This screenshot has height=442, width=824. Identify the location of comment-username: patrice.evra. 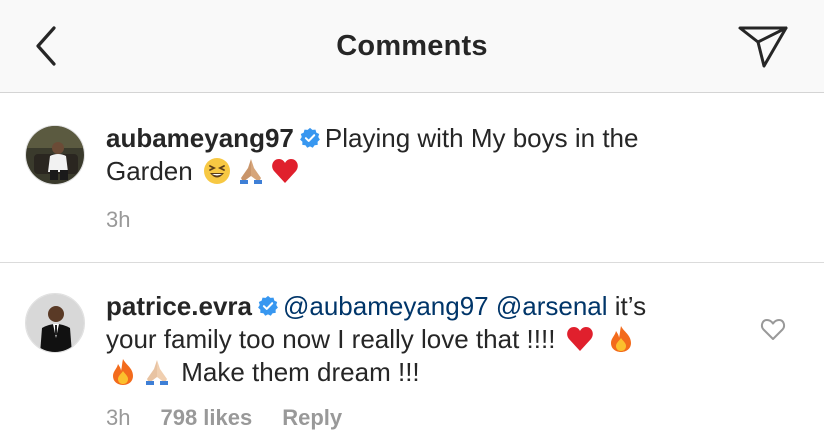
(179, 306).